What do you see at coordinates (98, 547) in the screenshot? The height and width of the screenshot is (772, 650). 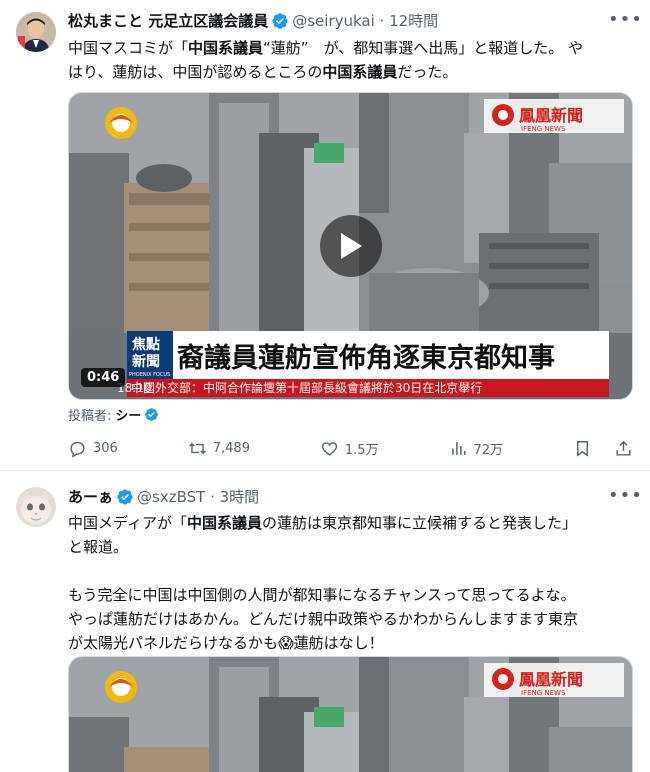 I see `tweet-text-line: と報道。` at bounding box center [98, 547].